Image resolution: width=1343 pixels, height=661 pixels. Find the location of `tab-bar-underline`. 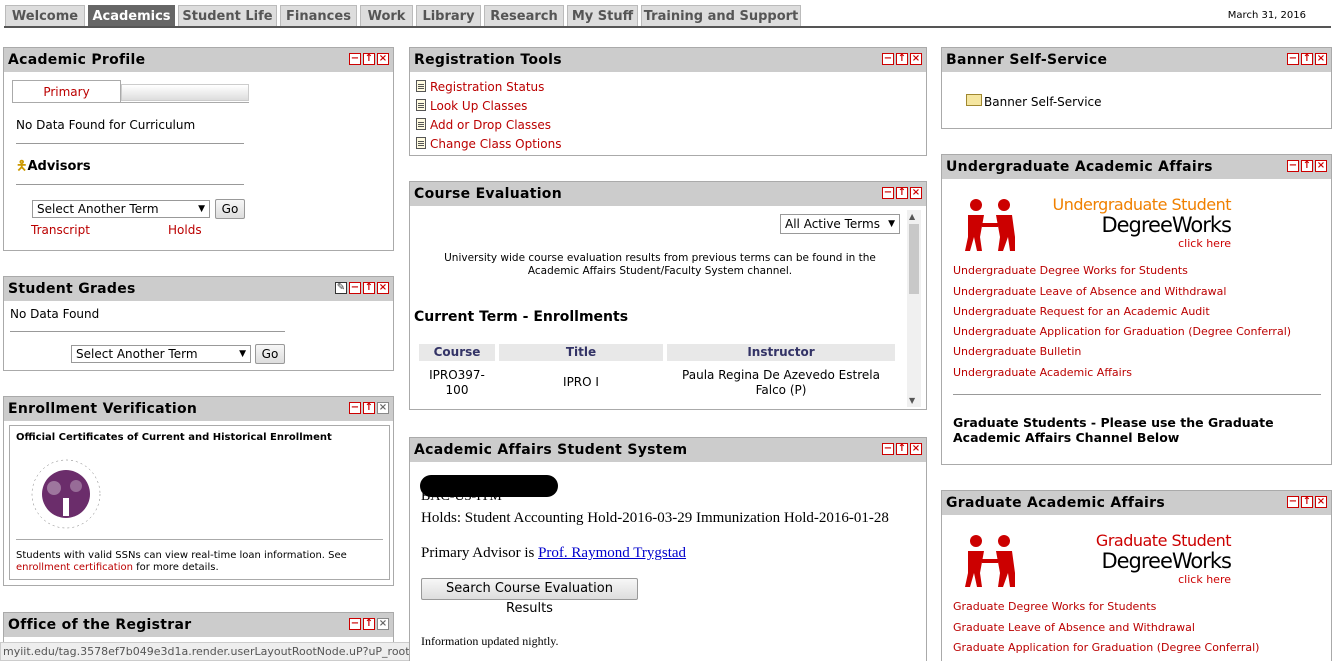

tab-bar-underline is located at coordinates (667, 27).